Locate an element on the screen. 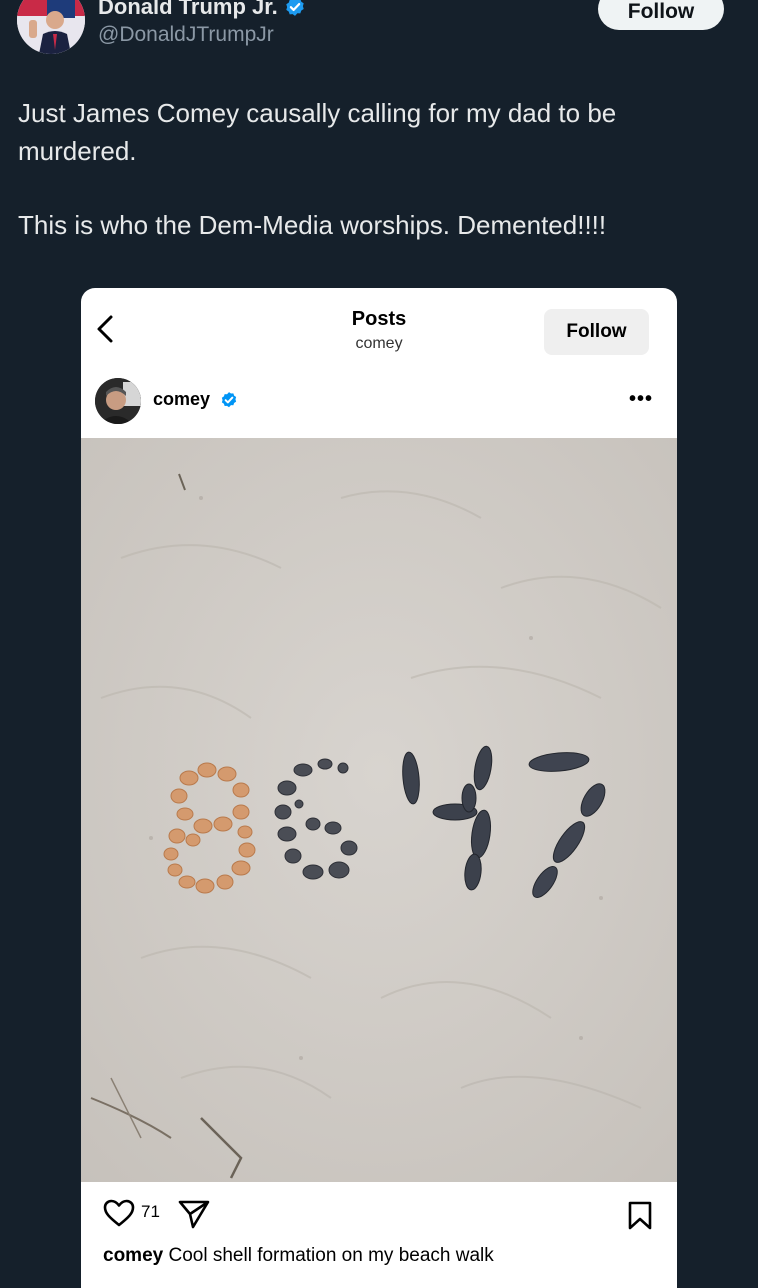  author-handle: @DonaldJTrumpJr is located at coordinates (186, 35).